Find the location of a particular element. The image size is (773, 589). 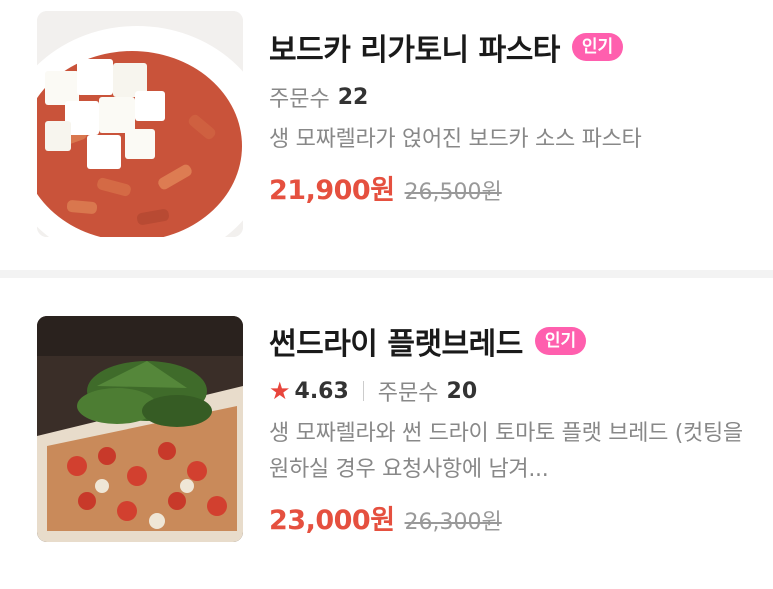

meta-separator is located at coordinates (363, 391).